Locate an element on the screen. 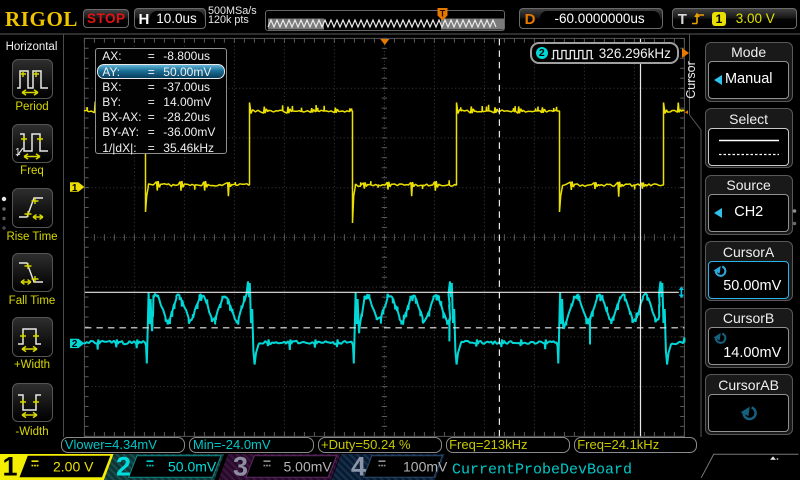 The width and height of the screenshot is (800, 480). svg-text: 5.00mV is located at coordinates (308, 467).